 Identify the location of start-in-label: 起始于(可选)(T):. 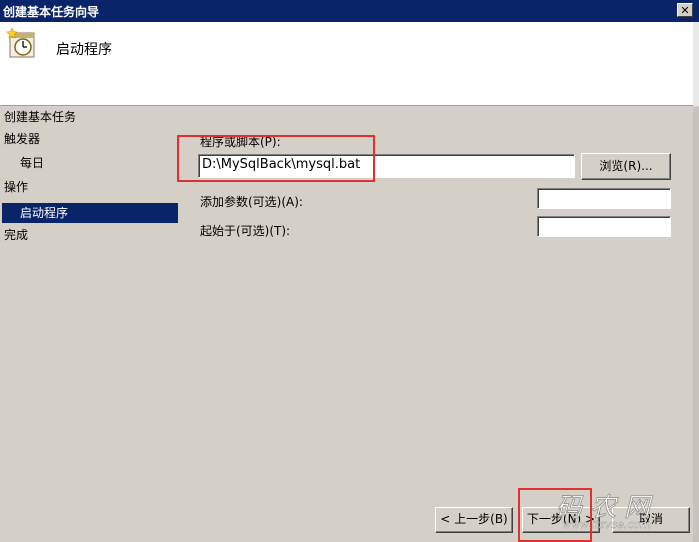
(245, 231).